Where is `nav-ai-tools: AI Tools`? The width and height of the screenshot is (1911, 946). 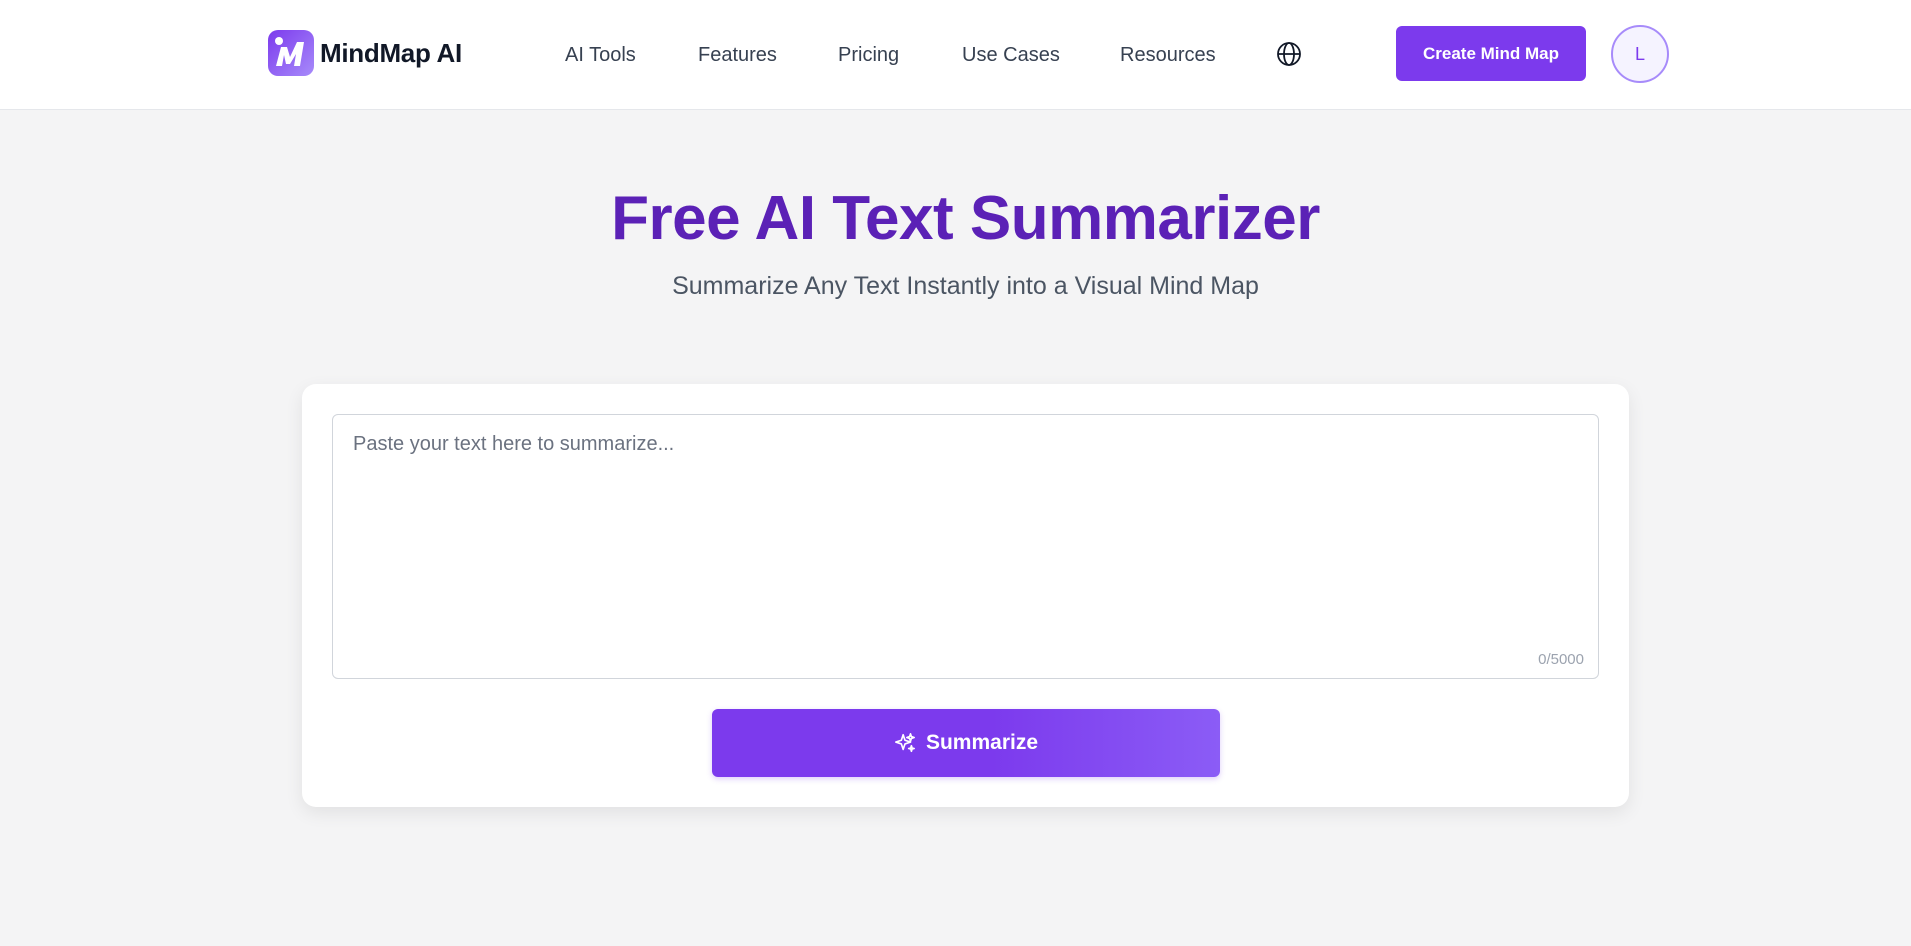 nav-ai-tools: AI Tools is located at coordinates (600, 55).